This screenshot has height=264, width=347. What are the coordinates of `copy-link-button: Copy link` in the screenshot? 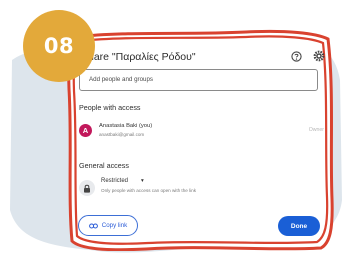 It's located at (108, 225).